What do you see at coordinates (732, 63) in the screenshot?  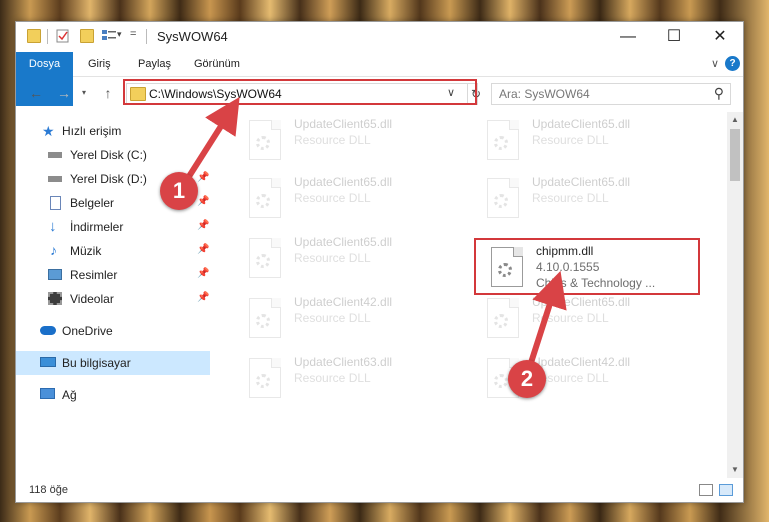 I see `help-icon: ?` at bounding box center [732, 63].